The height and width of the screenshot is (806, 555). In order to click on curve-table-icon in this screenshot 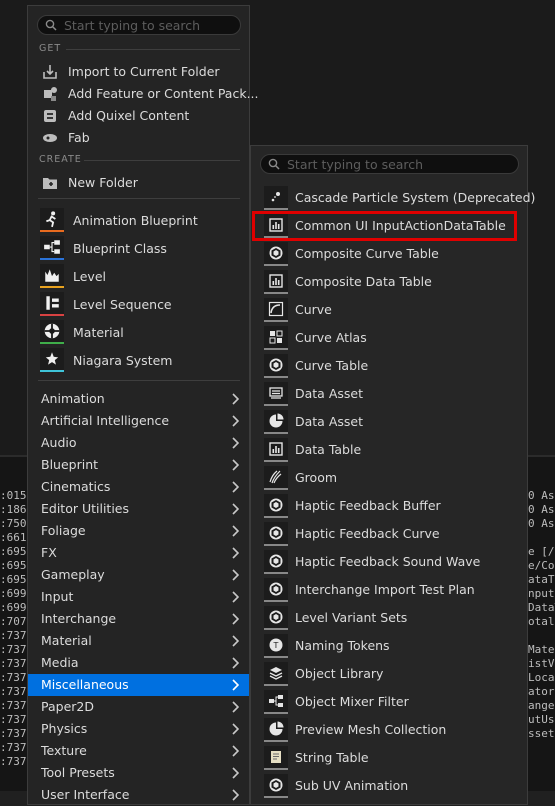, I will do `click(276, 365)`.